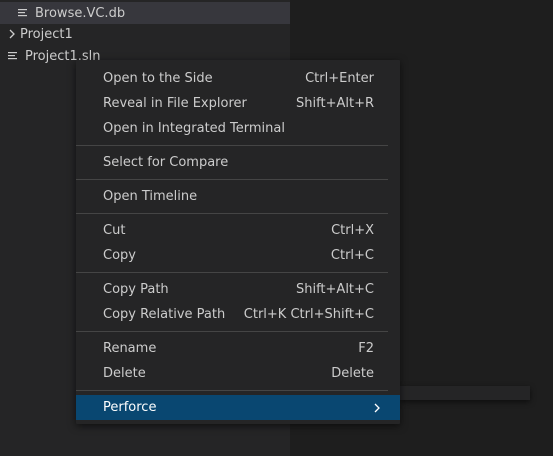  What do you see at coordinates (150, 196) in the screenshot?
I see `menu-item-label: Open Timeline` at bounding box center [150, 196].